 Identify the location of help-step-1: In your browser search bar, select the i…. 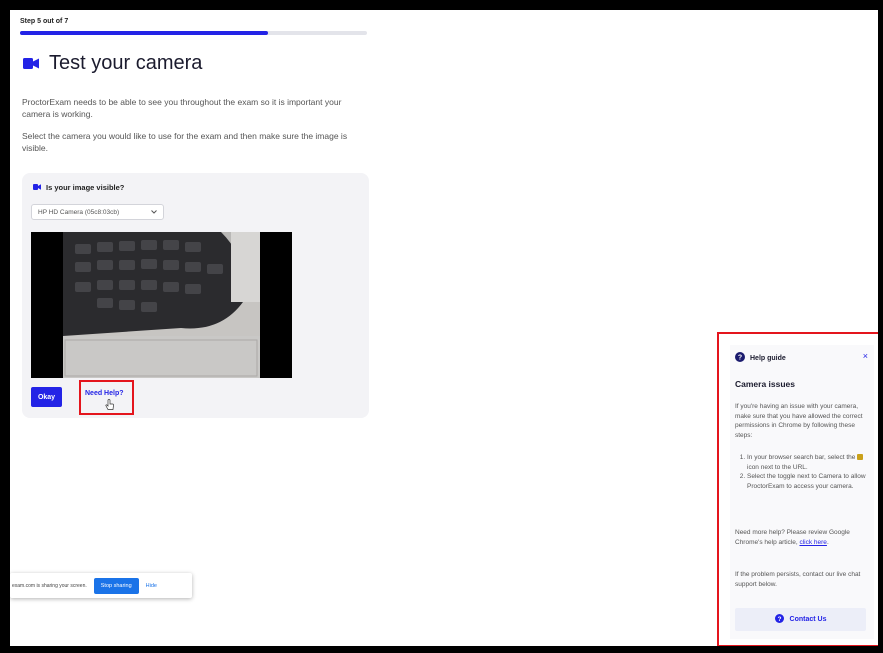
(811, 462).